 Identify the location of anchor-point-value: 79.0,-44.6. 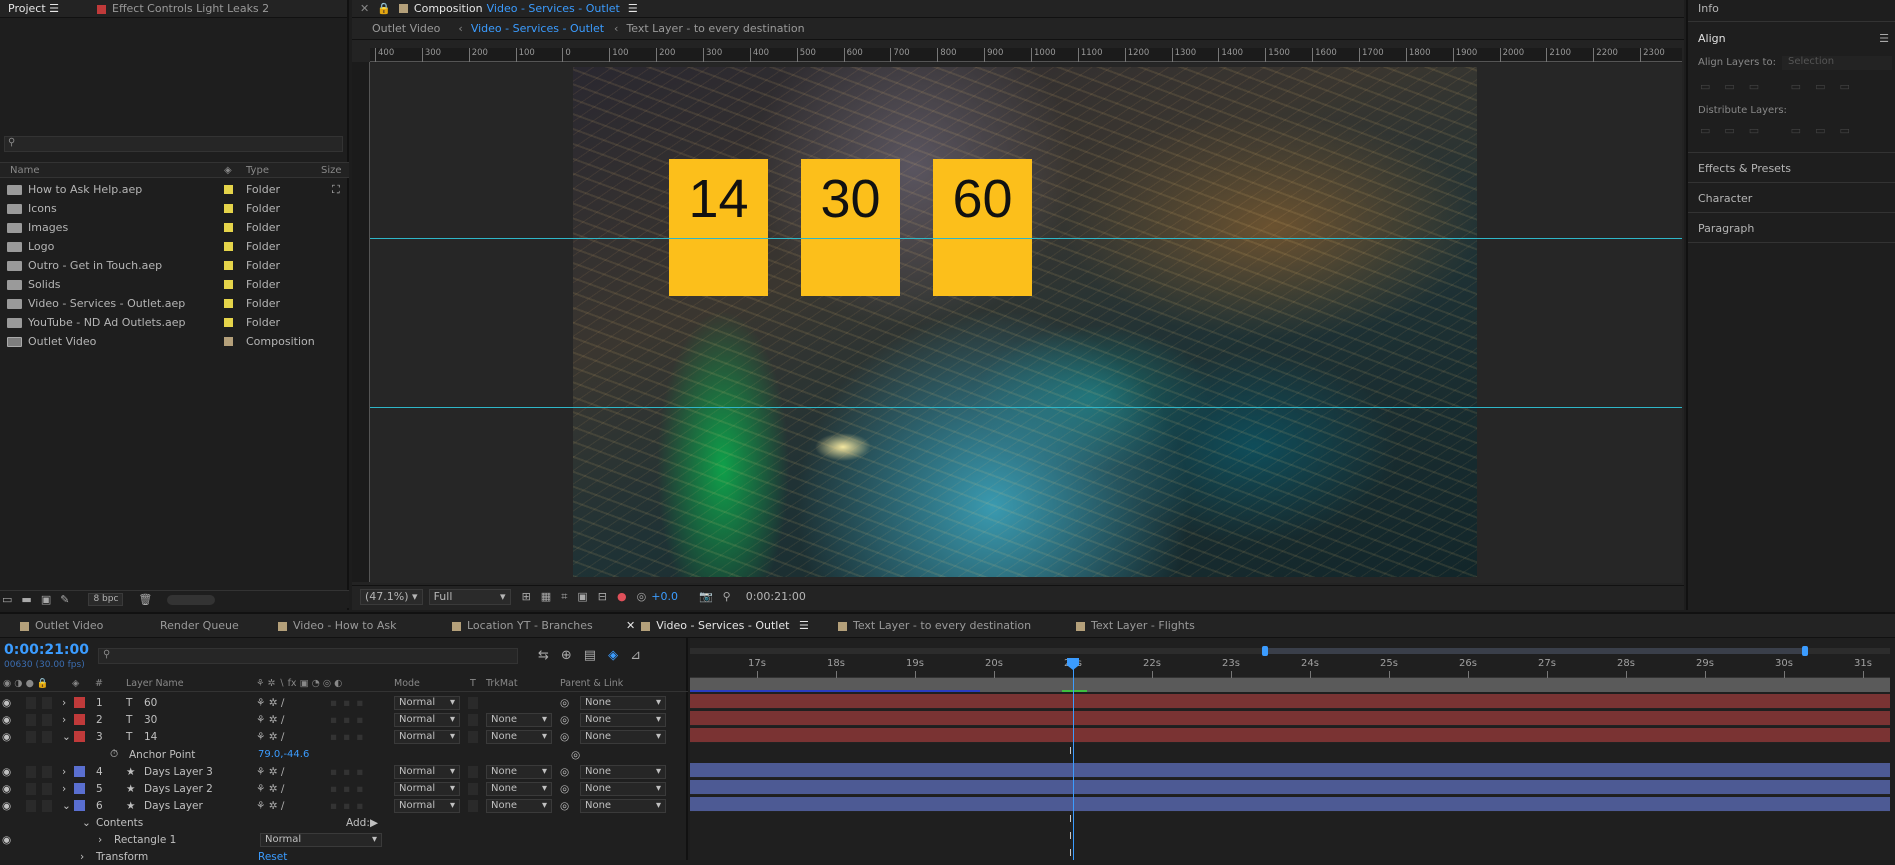
(283, 754).